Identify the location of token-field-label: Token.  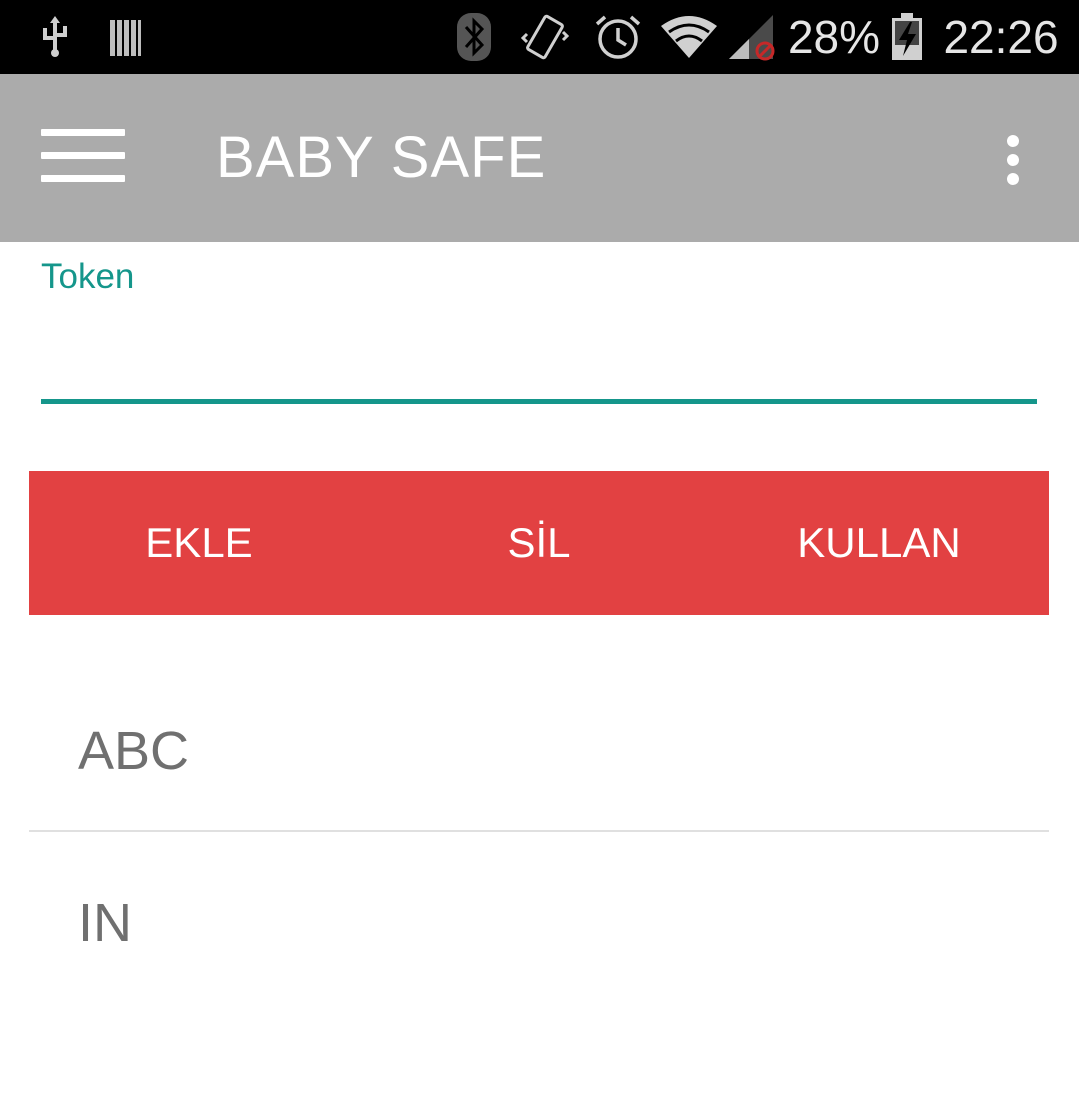
(88, 276).